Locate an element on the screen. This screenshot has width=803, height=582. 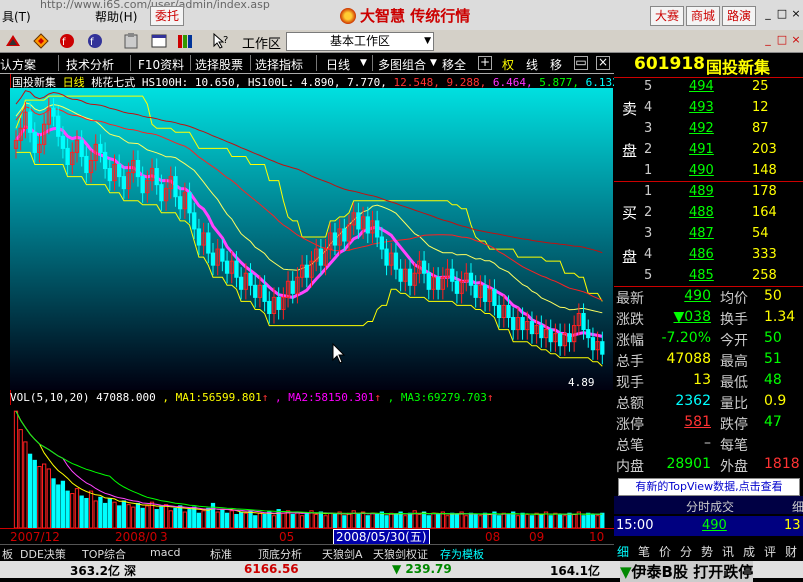
f10-button: F10资料 is located at coordinates (161, 64).